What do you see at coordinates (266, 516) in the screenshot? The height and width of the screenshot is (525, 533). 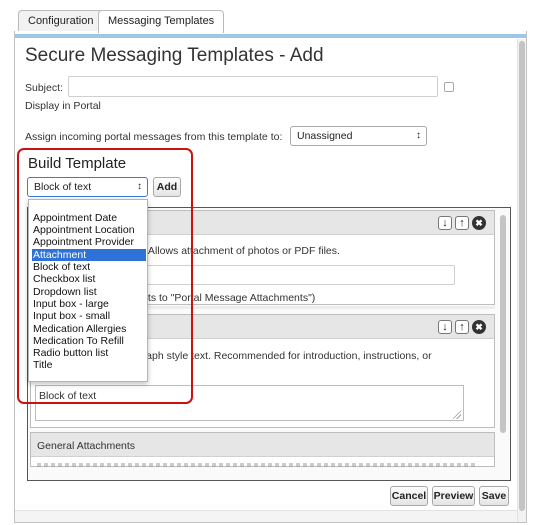 I see `page-horizontal-scrollbar` at bounding box center [266, 516].